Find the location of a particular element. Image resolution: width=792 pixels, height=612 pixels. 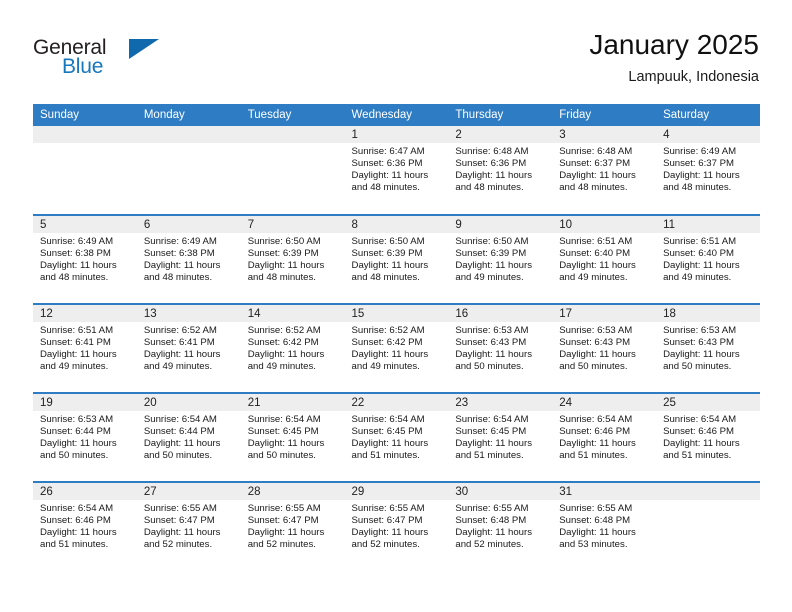

day-number: 11 is located at coordinates (708, 224).